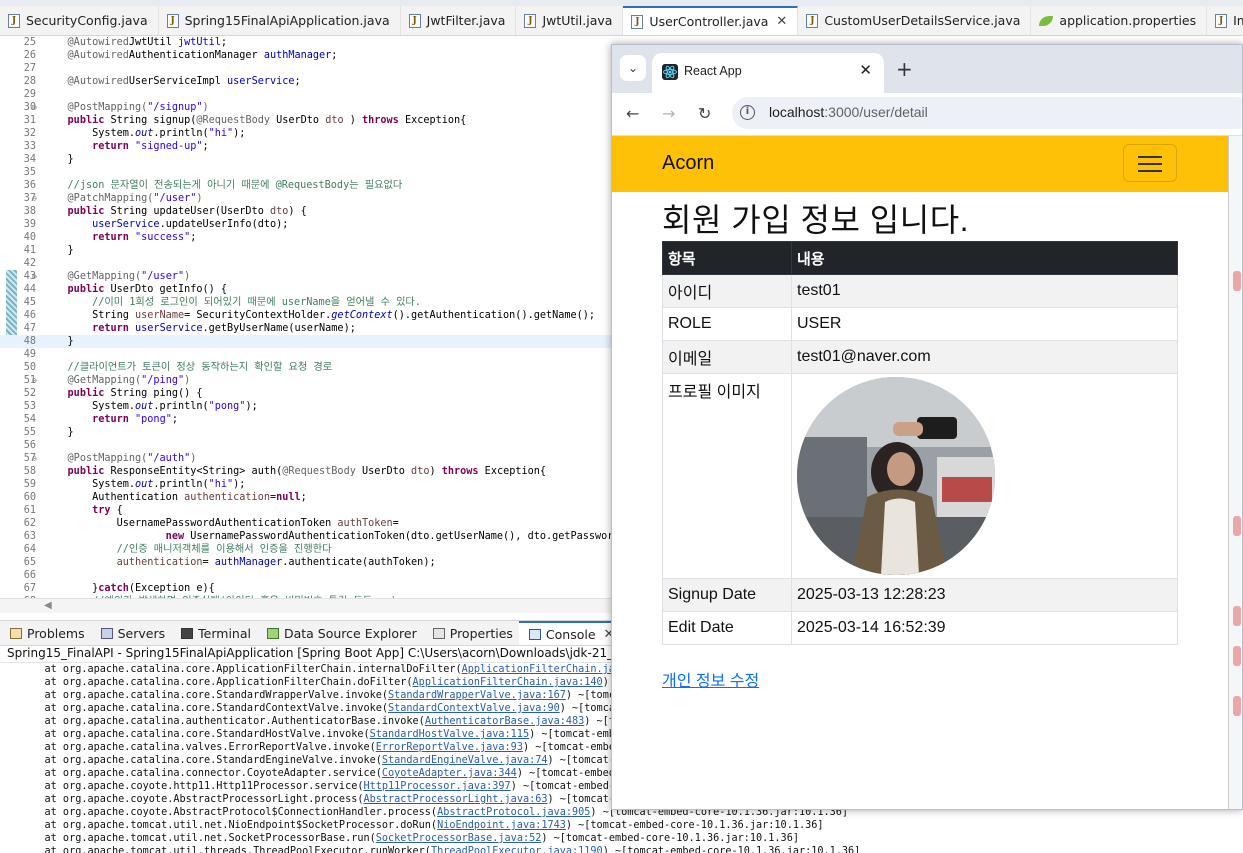  Describe the element at coordinates (459, 20) in the screenshot. I see `editor-tab-jwtfilter: J JwtFilter.java` at that location.